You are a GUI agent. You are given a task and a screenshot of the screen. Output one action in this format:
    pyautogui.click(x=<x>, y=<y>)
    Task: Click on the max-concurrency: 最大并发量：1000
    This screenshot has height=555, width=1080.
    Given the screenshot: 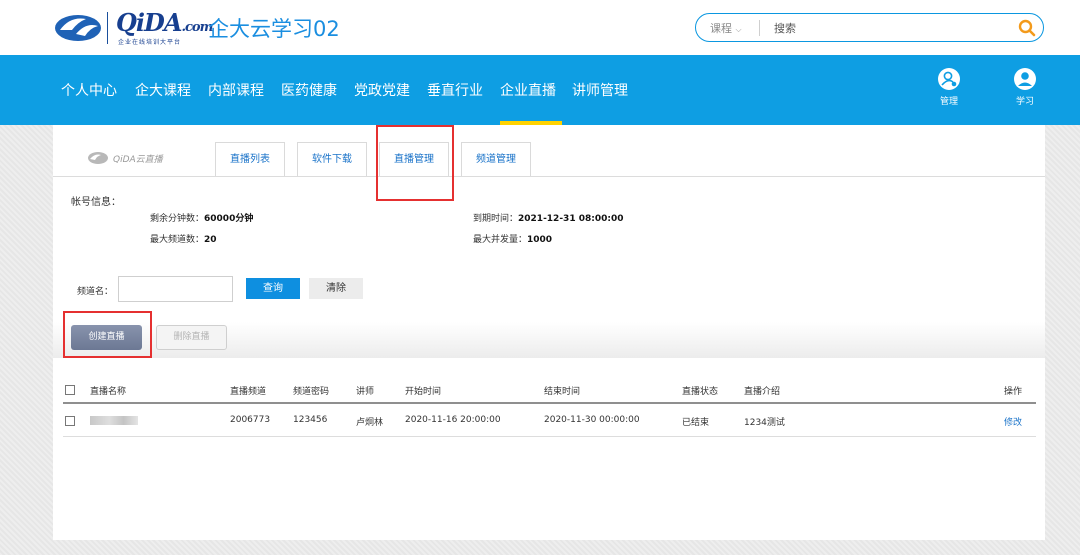 What is the action you would take?
    pyautogui.click(x=512, y=238)
    